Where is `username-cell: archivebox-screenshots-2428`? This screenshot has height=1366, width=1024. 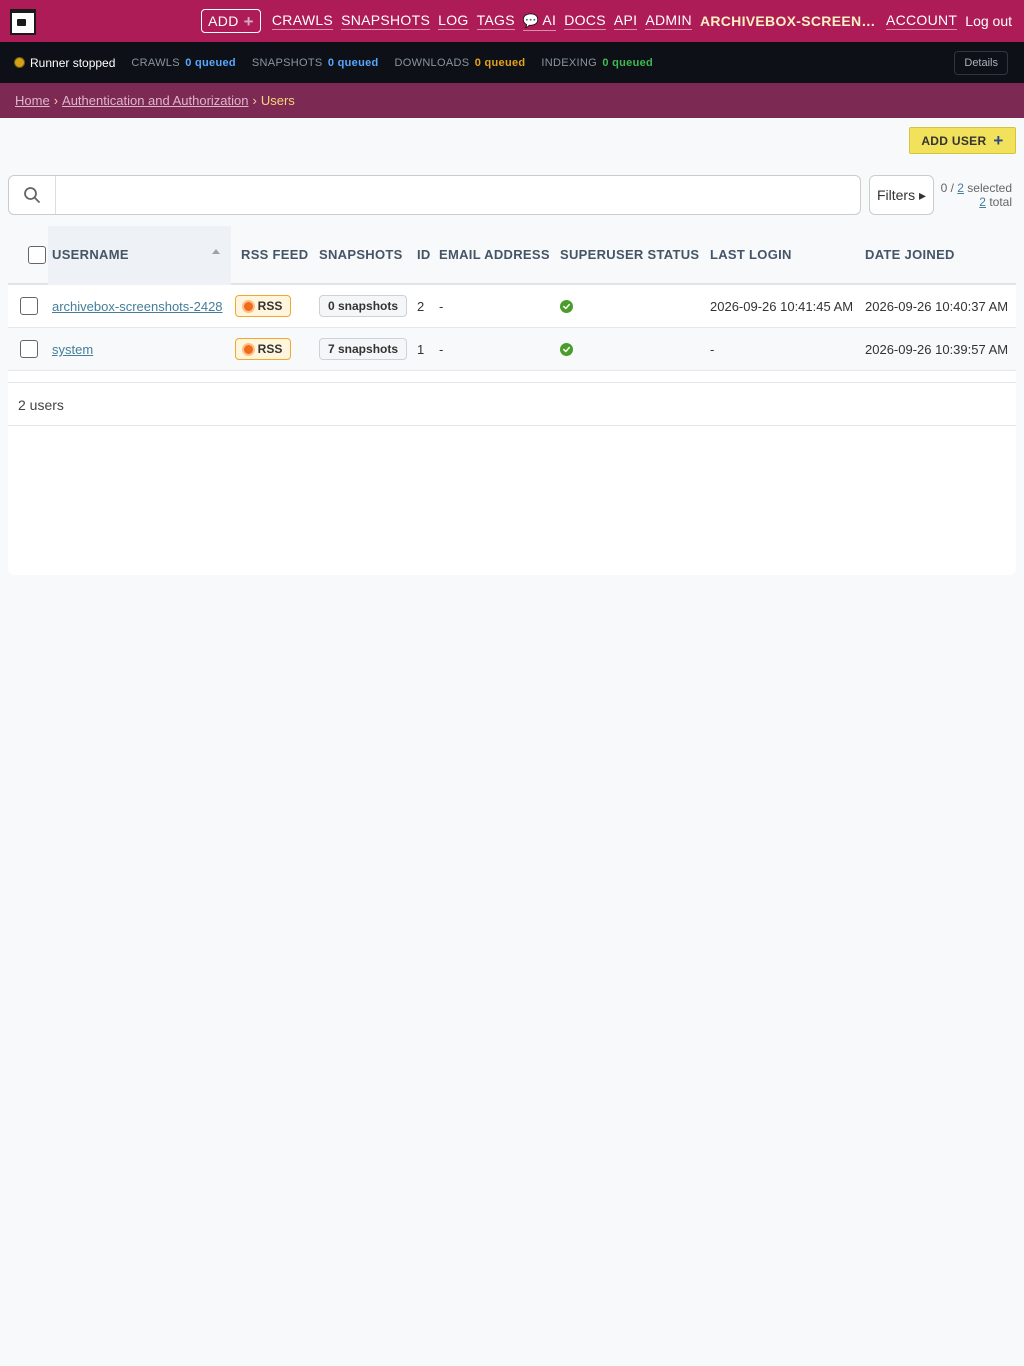
username-cell: archivebox-screenshots-2428 is located at coordinates (137, 306).